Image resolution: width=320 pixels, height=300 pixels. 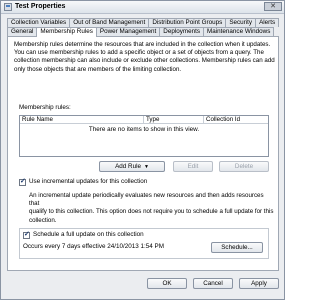 I want to click on tab-membership-rules: Membership Rules, so click(x=66, y=32).